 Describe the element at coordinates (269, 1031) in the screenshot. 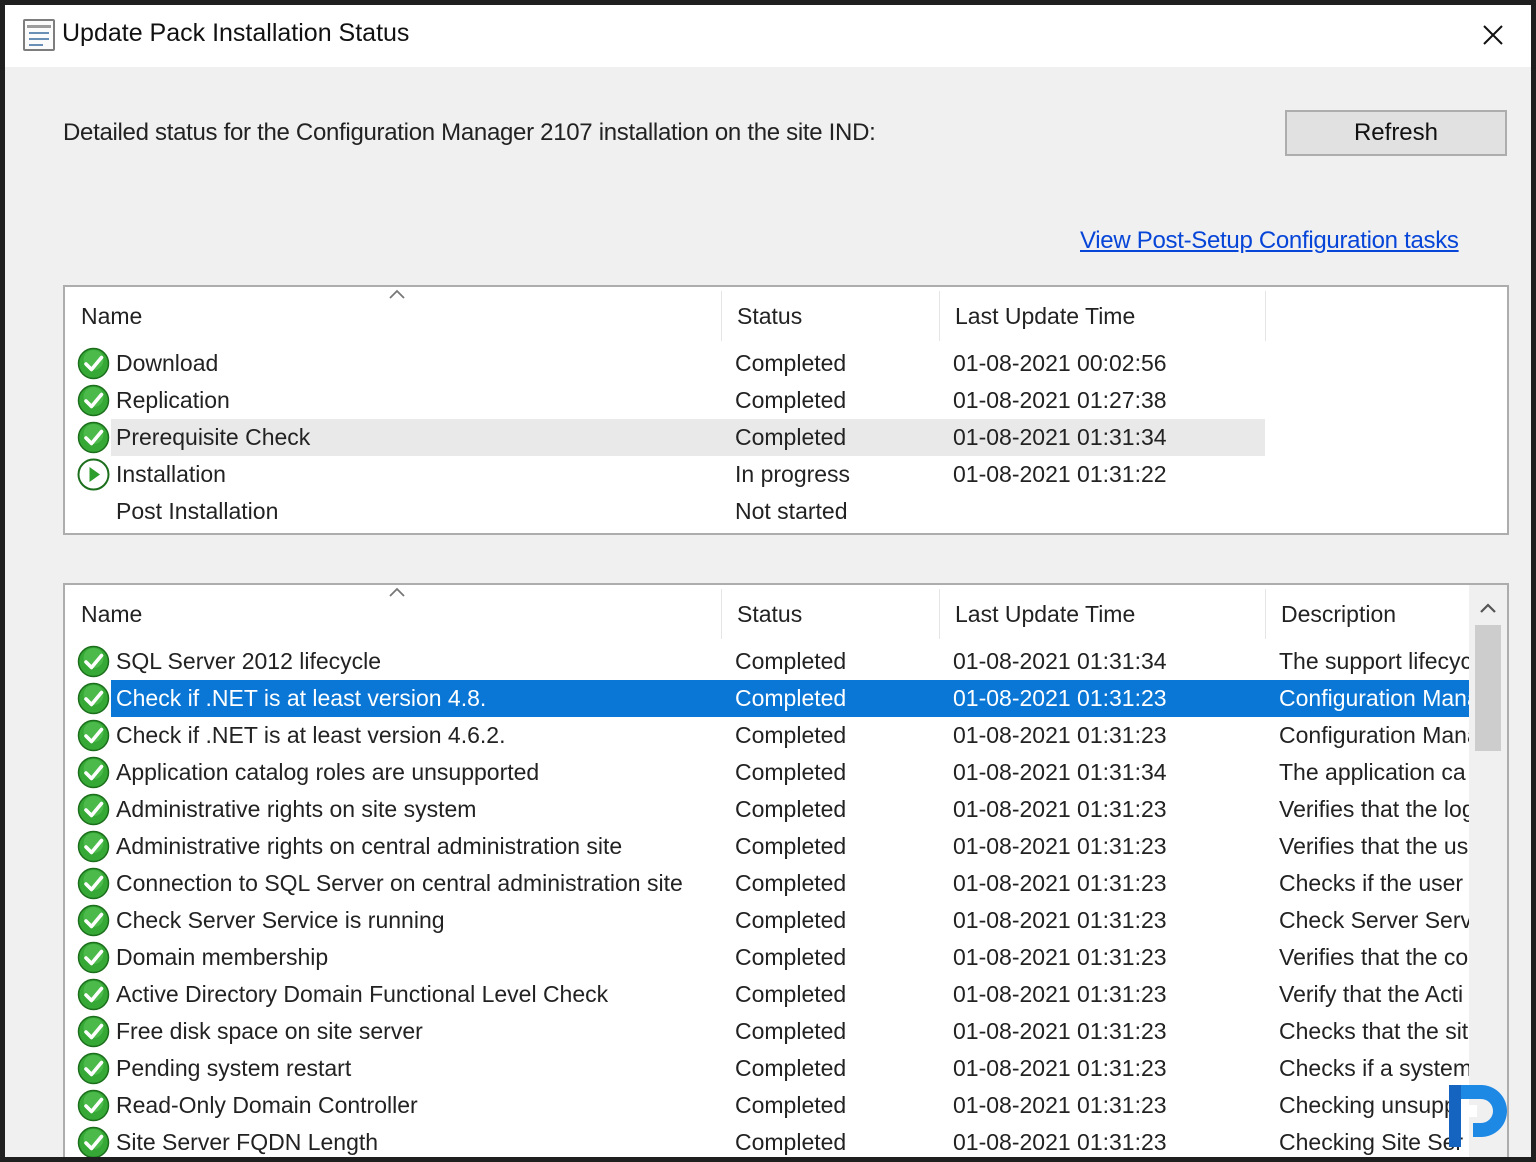

I see `cell-name: Free disk space on site server` at that location.